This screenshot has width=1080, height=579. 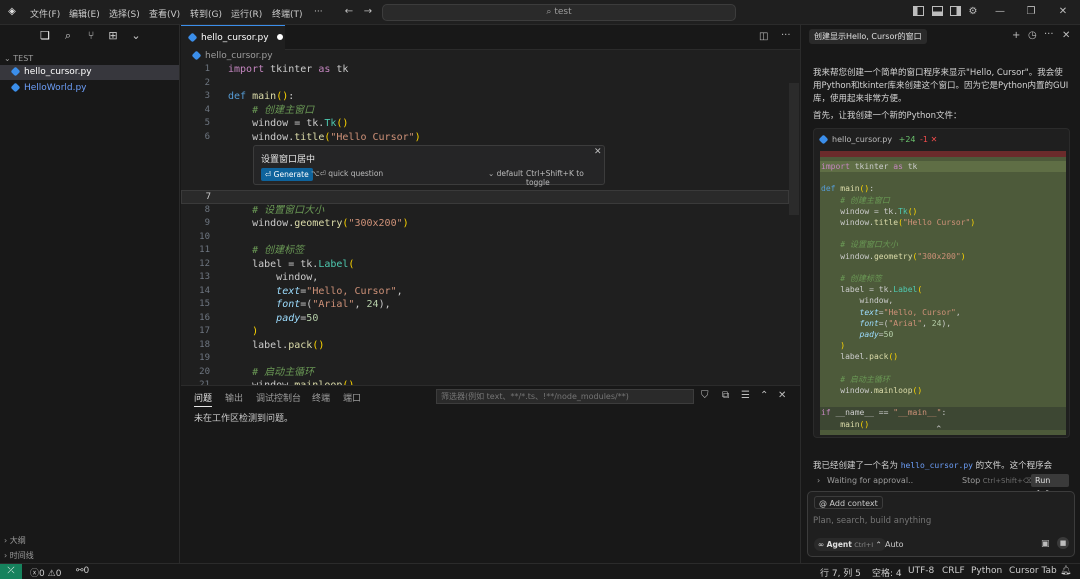 I want to click on menu-go: 转到(G), so click(x=206, y=13).